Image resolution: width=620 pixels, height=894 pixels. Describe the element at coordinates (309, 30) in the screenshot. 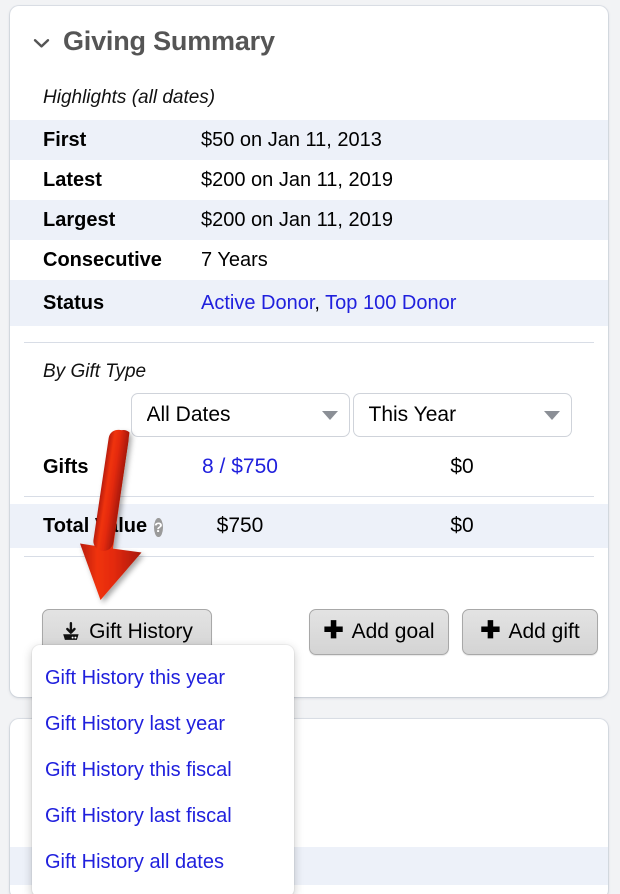

I see `card-header: Giving Summary` at that location.